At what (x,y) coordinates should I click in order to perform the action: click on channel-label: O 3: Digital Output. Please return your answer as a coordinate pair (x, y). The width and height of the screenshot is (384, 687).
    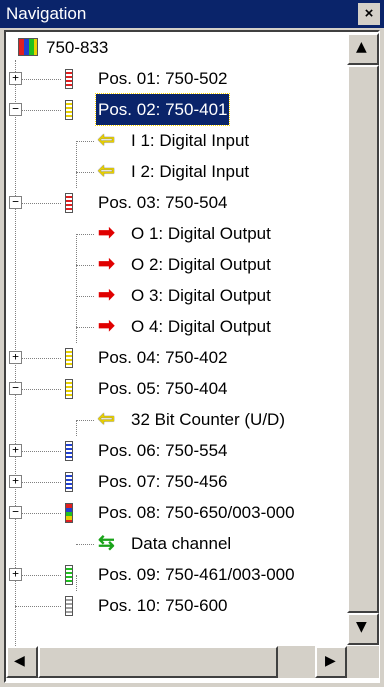
    Looking at the image, I should click on (201, 295).